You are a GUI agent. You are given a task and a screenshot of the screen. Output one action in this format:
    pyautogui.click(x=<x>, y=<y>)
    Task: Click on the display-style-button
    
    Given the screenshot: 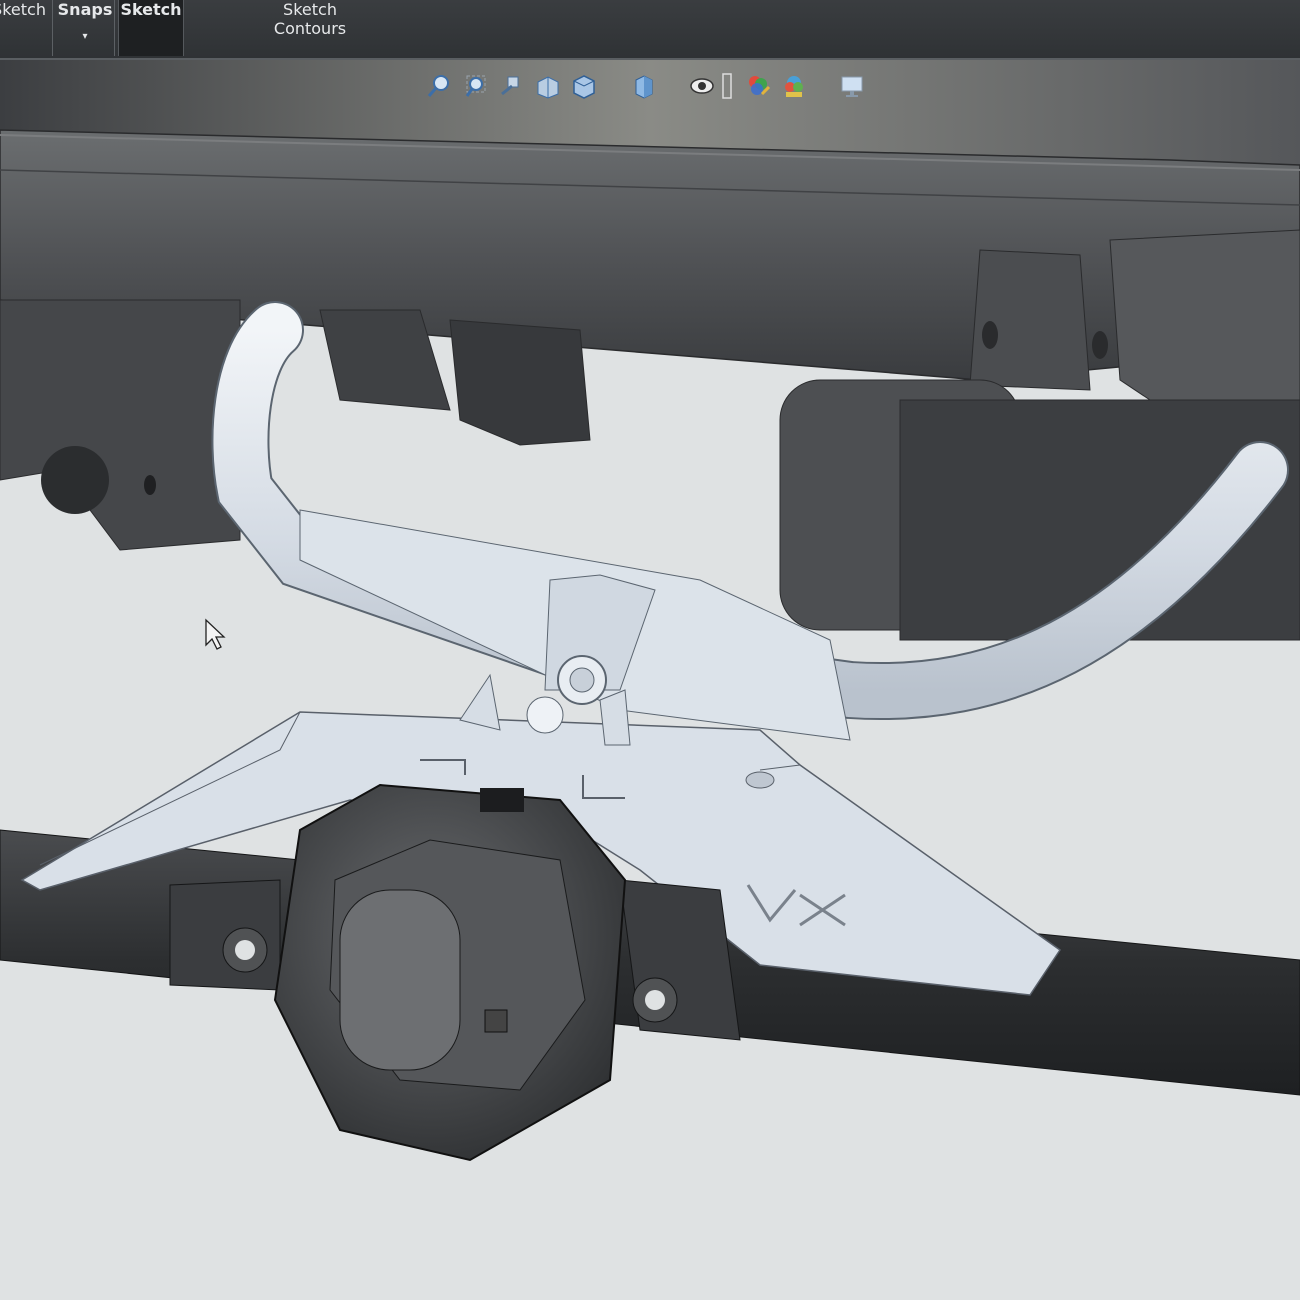 What is the action you would take?
    pyautogui.click(x=644, y=86)
    